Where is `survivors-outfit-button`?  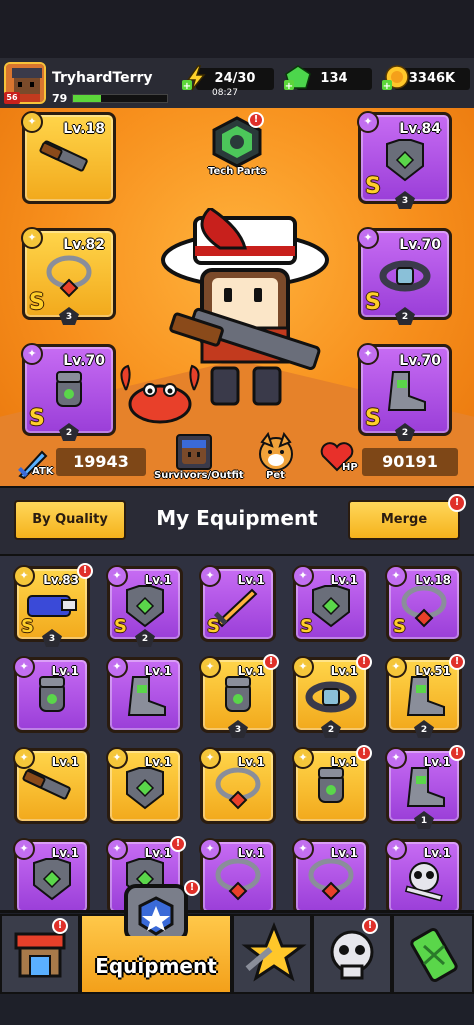 survivors-outfit-button is located at coordinates (194, 452).